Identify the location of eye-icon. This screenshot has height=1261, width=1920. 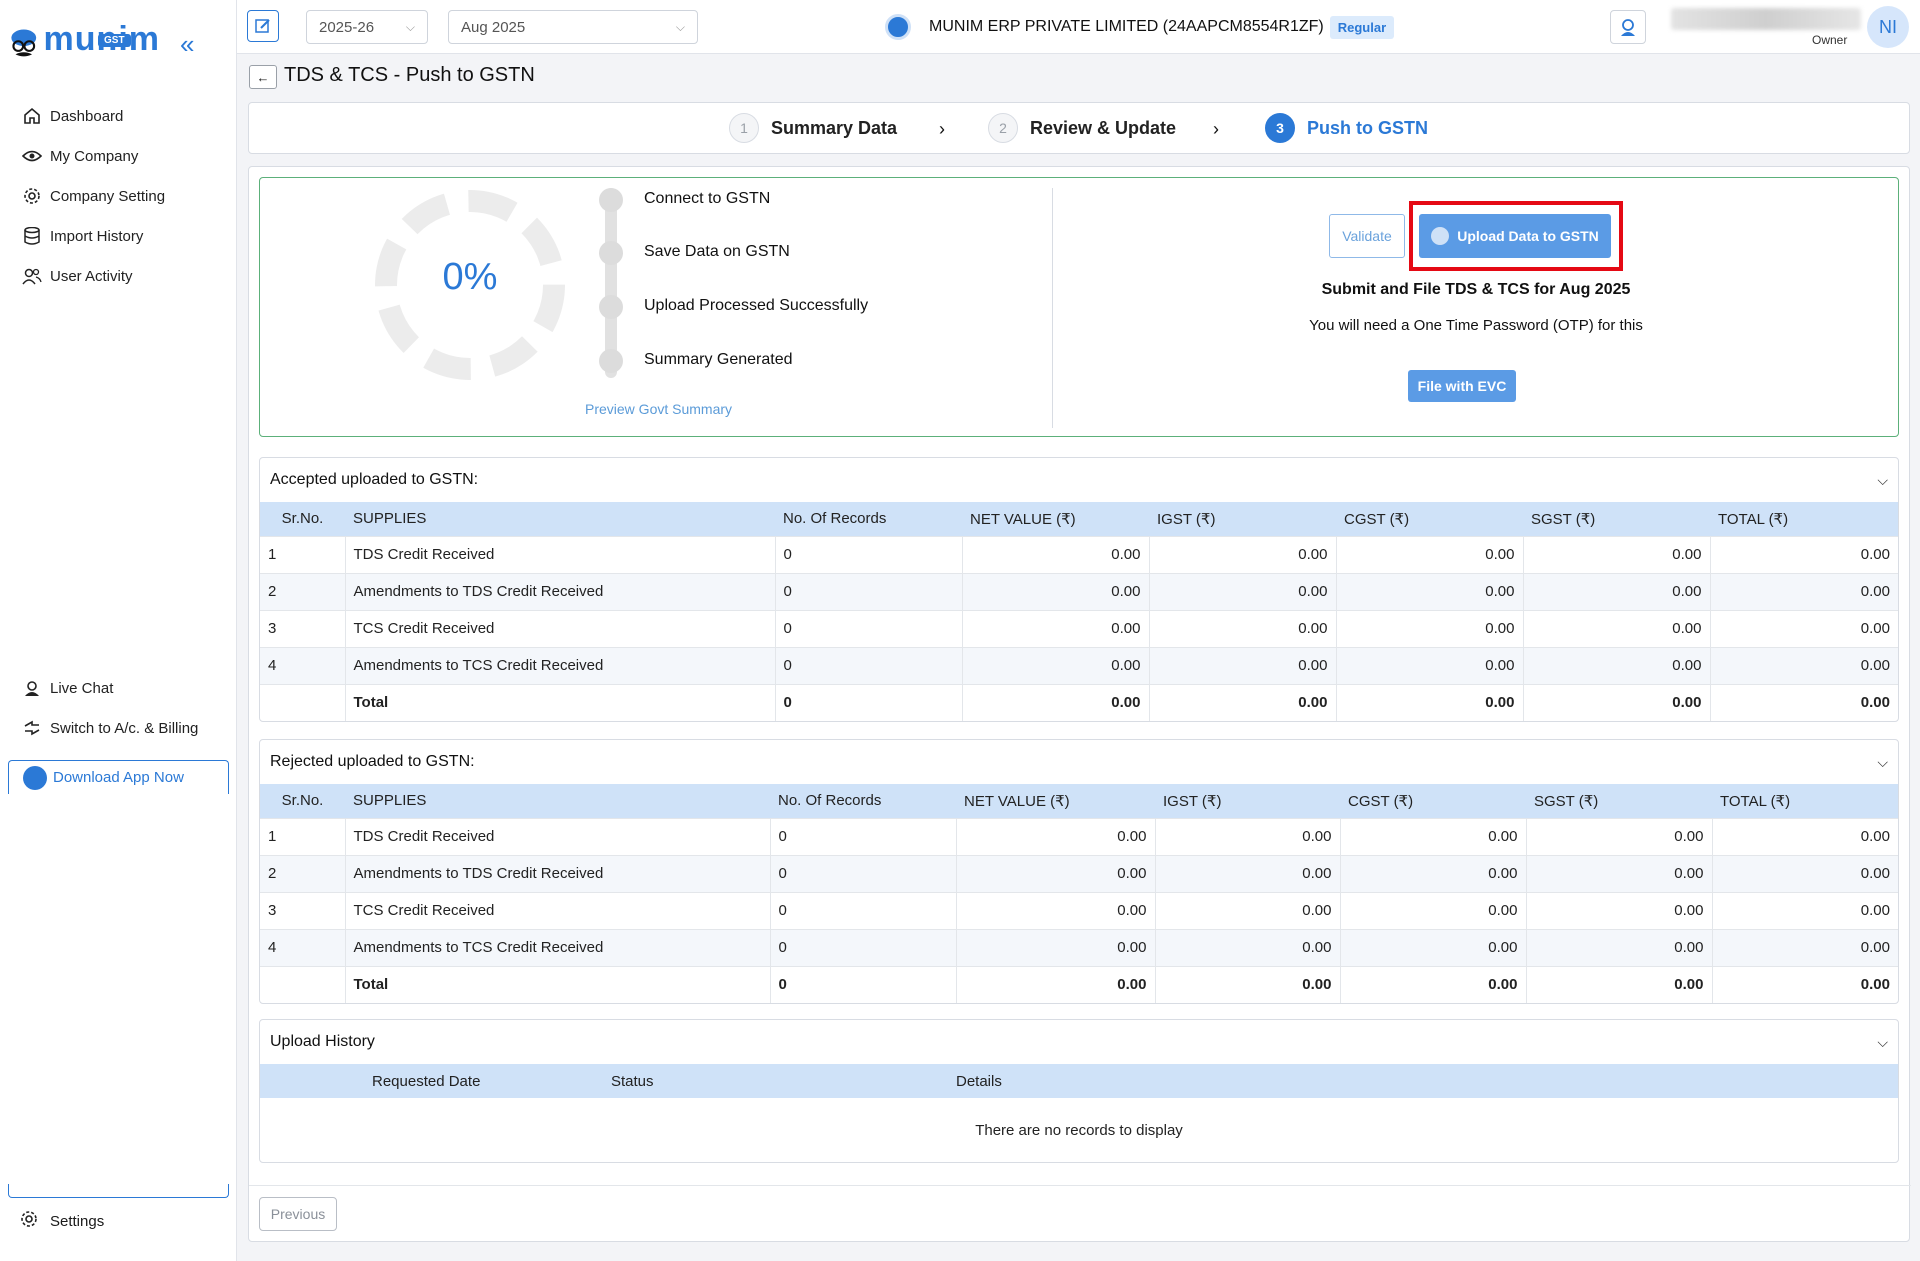
(32, 156).